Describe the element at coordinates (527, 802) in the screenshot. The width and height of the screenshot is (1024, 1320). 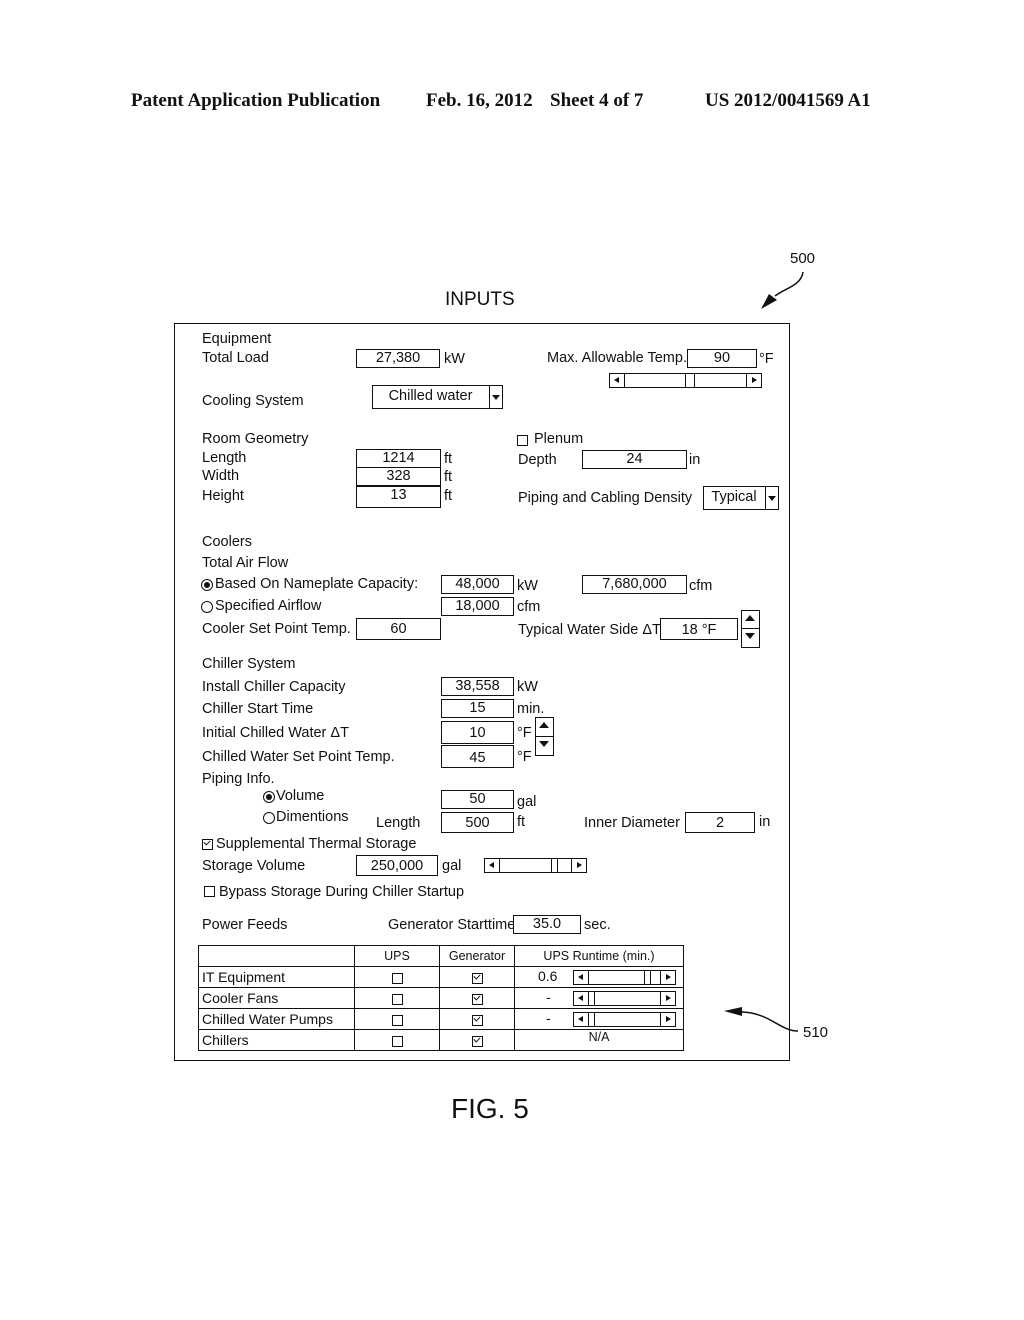
I see `piping-volume-unit: gal` at that location.